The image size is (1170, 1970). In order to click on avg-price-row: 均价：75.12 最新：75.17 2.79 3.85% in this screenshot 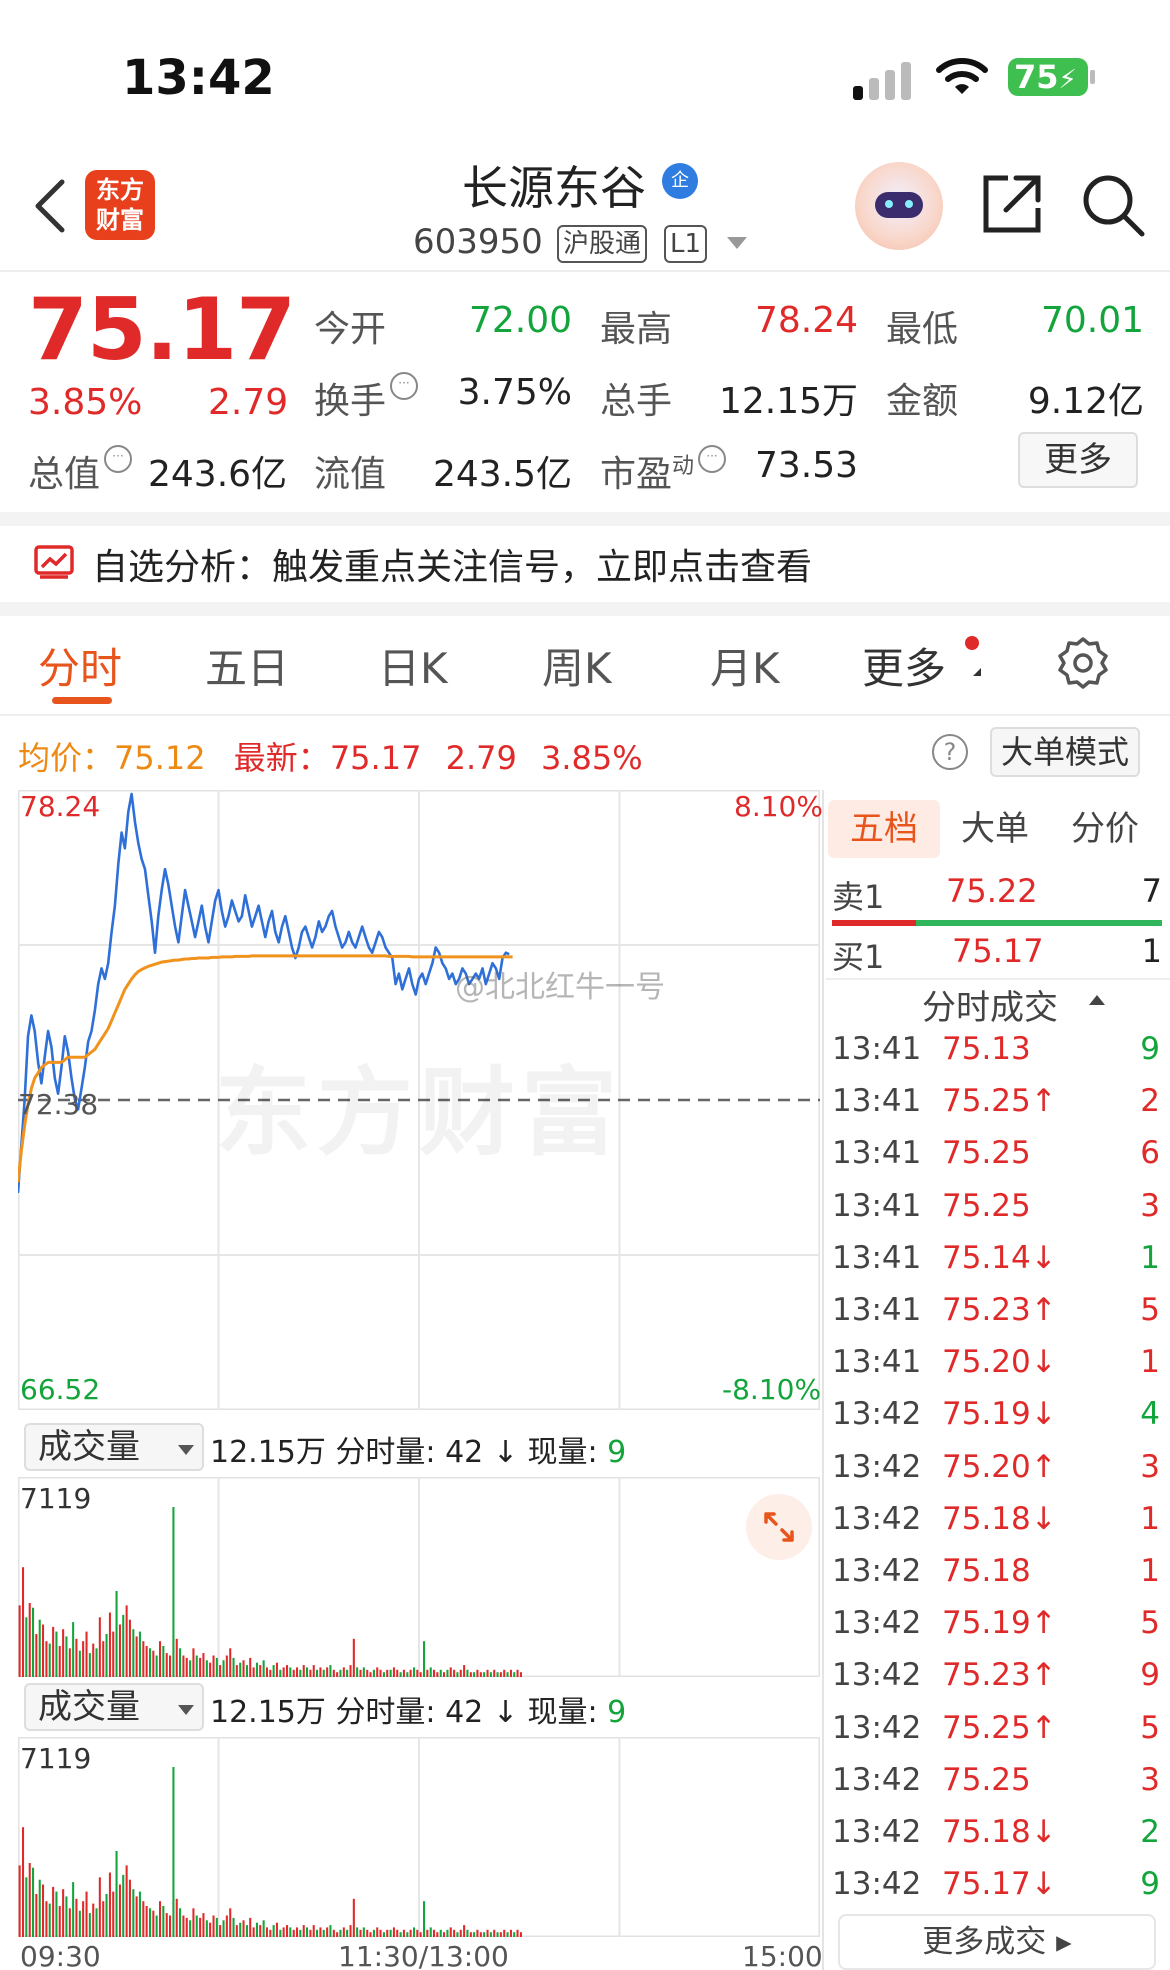, I will do `click(330, 756)`.